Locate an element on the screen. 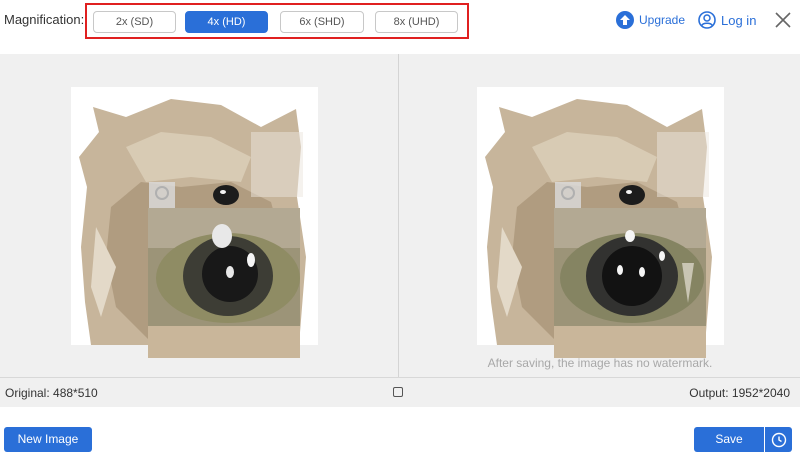 This screenshot has width=800, height=465. new-image-button: New Image is located at coordinates (48, 439).